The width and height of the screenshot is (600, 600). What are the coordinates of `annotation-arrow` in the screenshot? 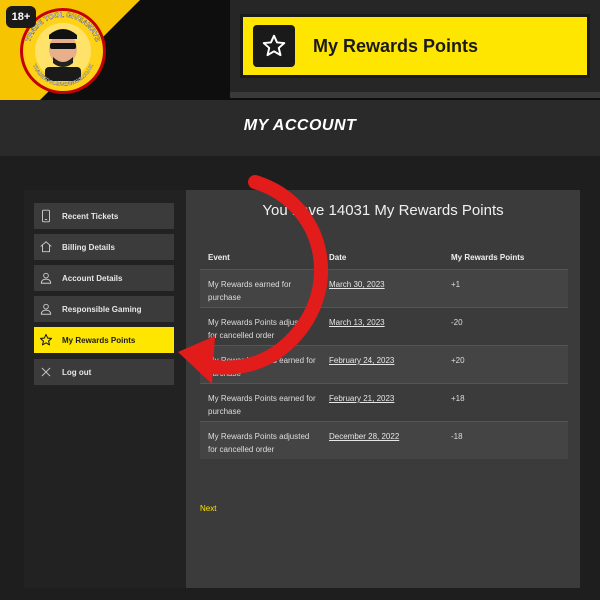 It's located at (253, 279).